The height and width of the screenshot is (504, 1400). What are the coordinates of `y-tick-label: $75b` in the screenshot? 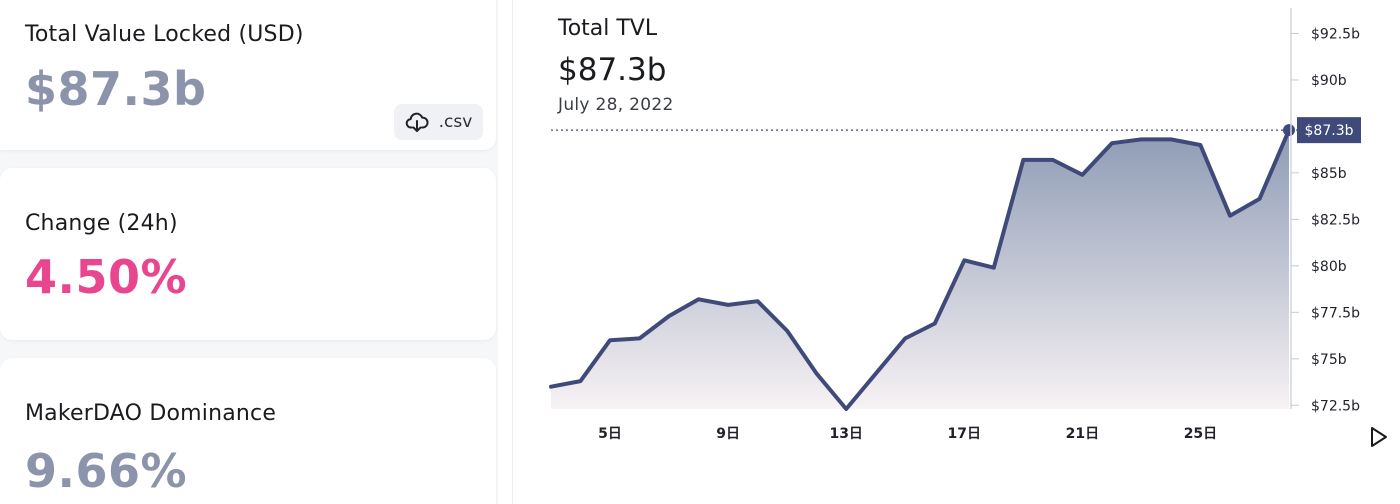 It's located at (1329, 360).